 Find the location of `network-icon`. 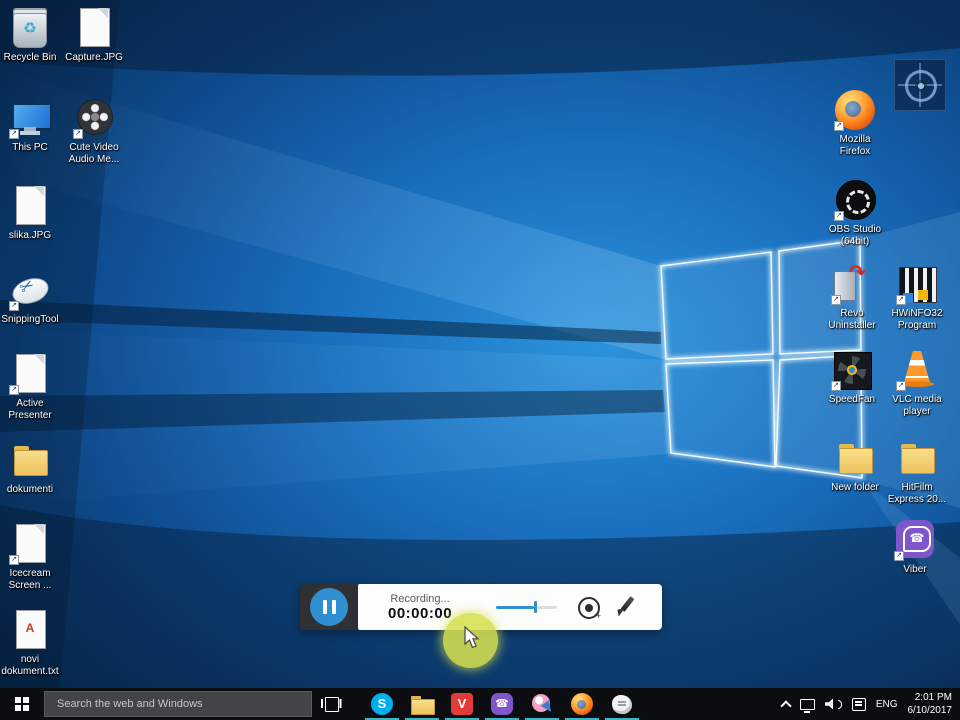

network-icon is located at coordinates (807, 705).